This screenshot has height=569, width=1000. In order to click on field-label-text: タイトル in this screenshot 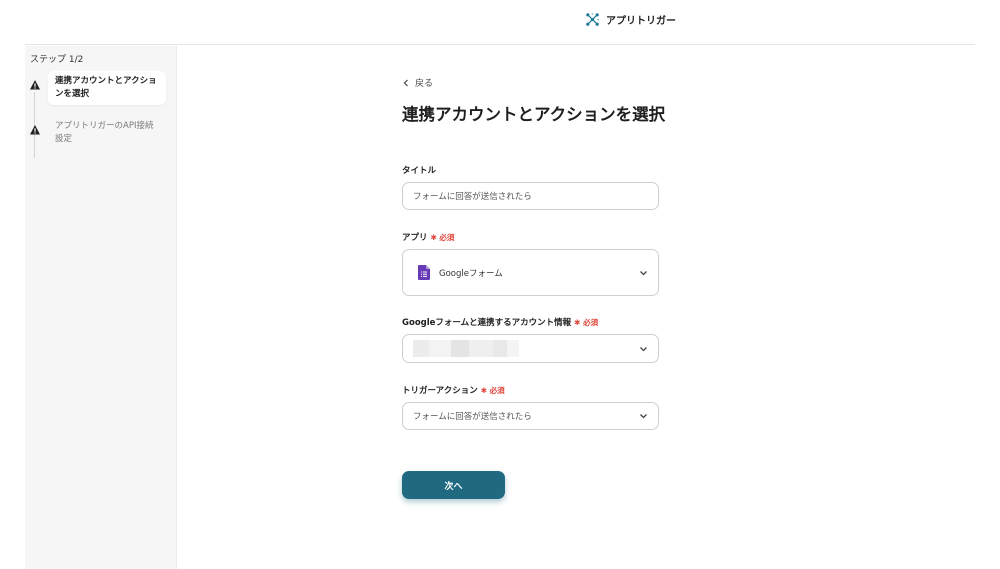, I will do `click(419, 171)`.